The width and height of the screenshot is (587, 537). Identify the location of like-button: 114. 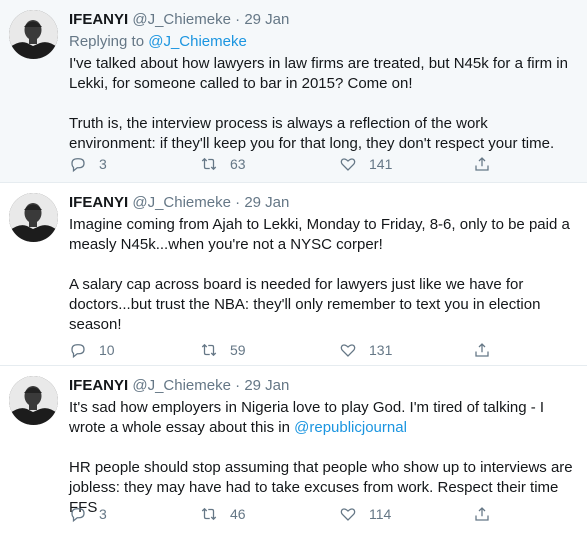
(365, 514).